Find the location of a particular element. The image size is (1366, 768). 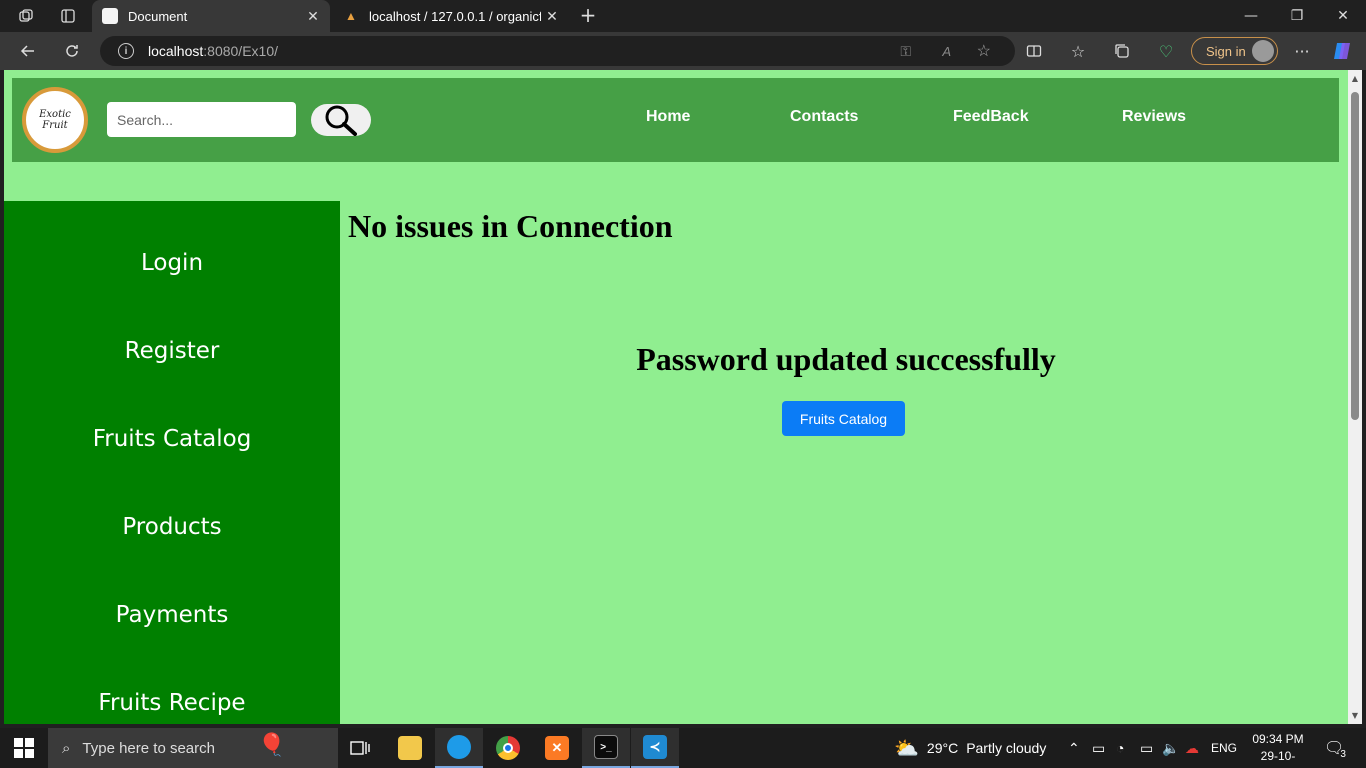

show-hidden-icons-icon: ⌃ is located at coordinates (1074, 748).